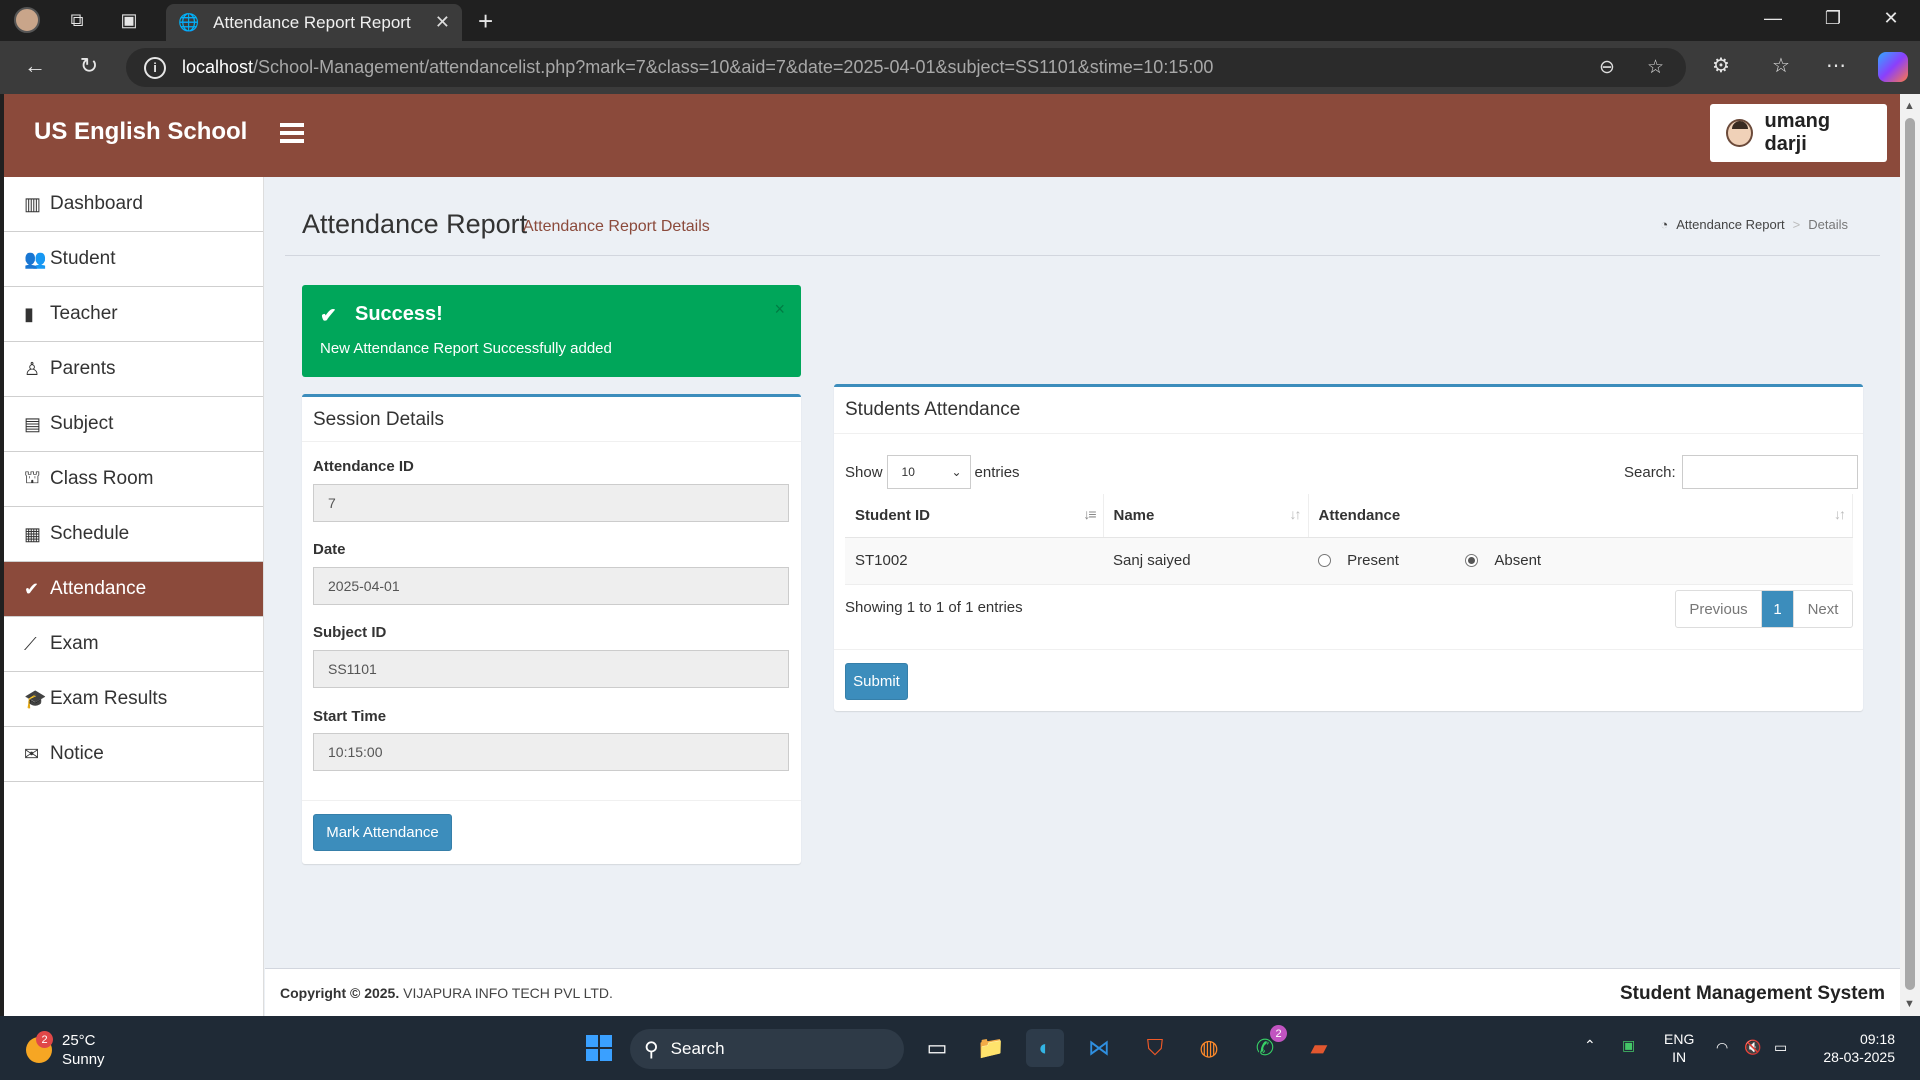 The width and height of the screenshot is (1920, 1080). What do you see at coordinates (415, 224) in the screenshot?
I see `page-title: Attendance Report` at bounding box center [415, 224].